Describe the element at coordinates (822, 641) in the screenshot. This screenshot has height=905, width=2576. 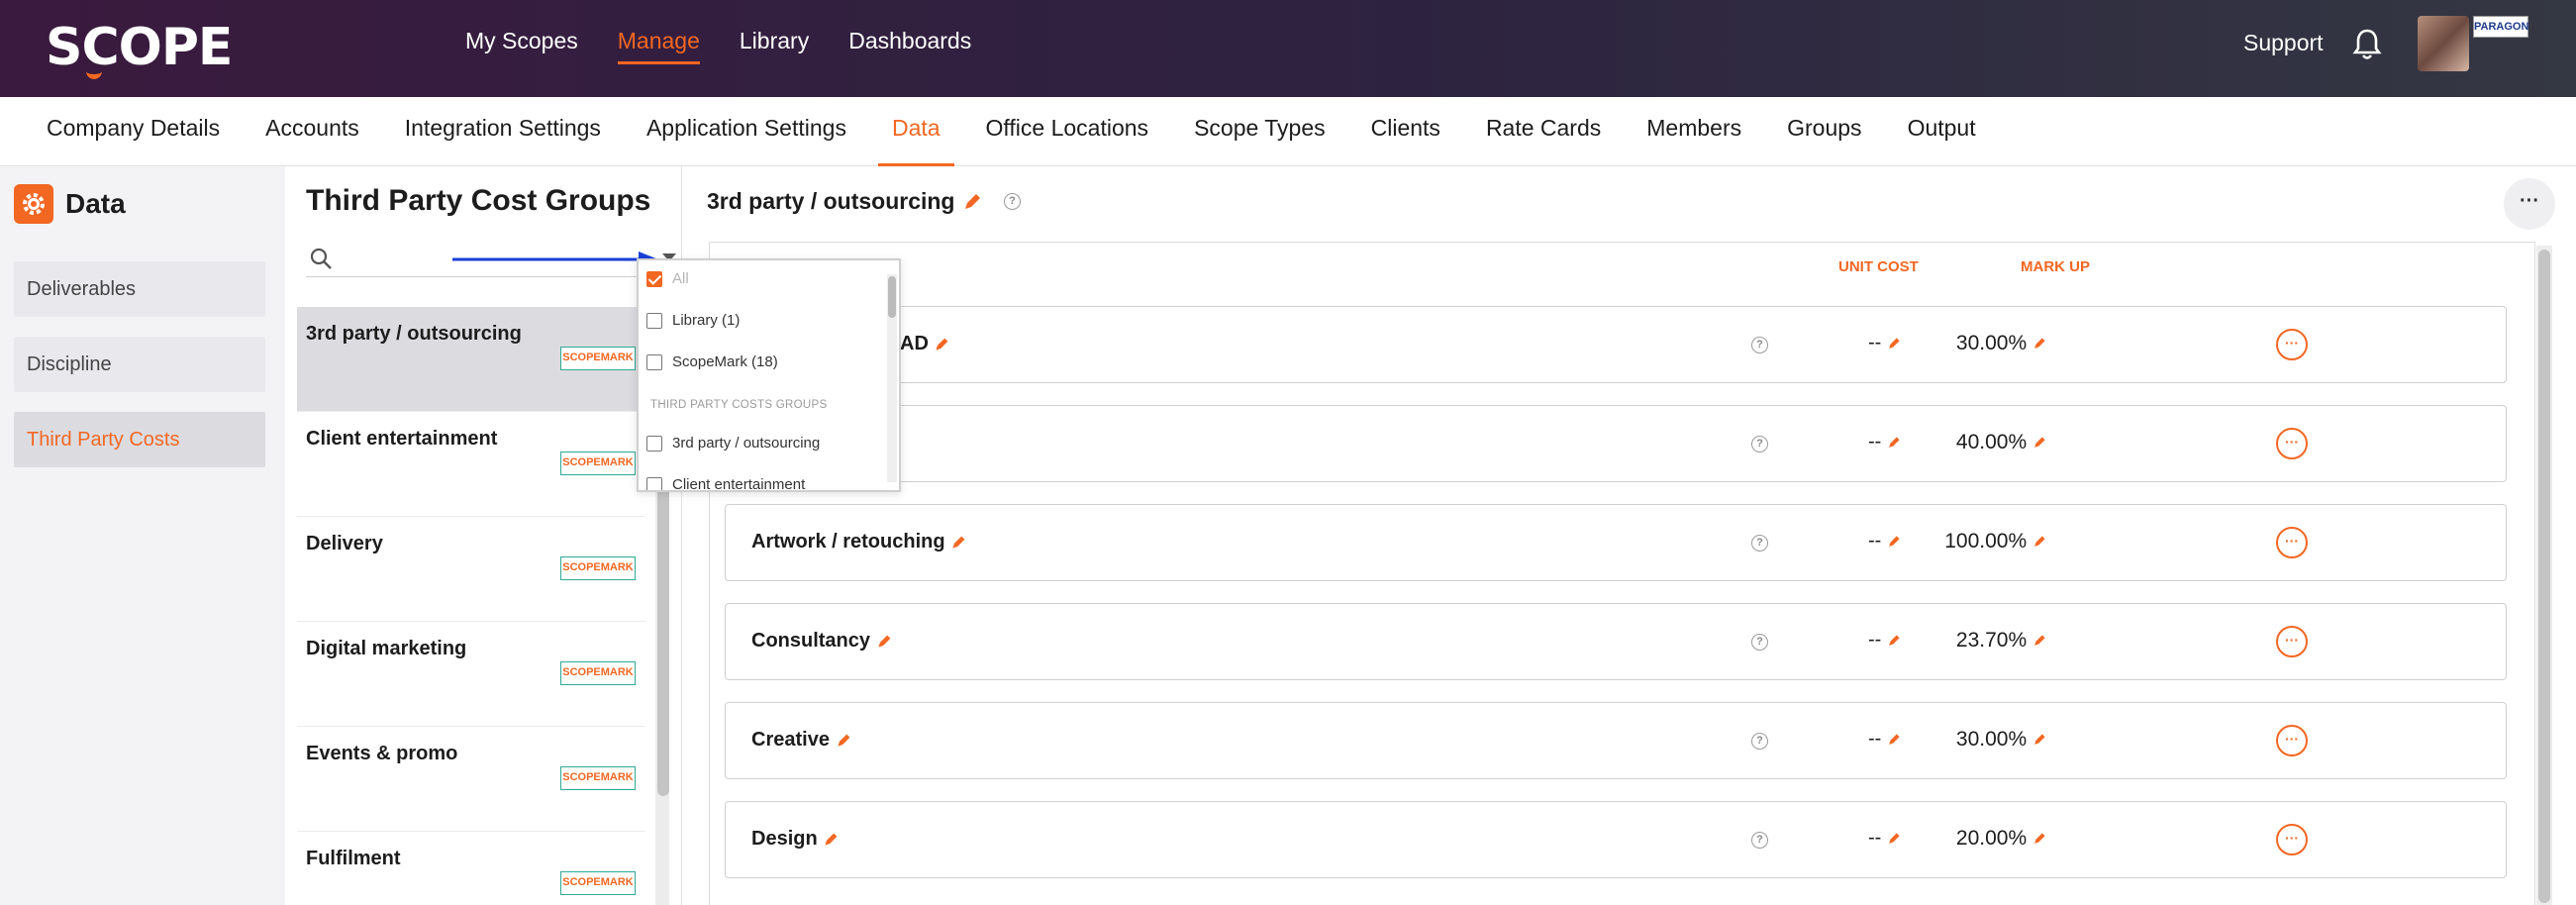
I see `item-name: Consultancy` at that location.